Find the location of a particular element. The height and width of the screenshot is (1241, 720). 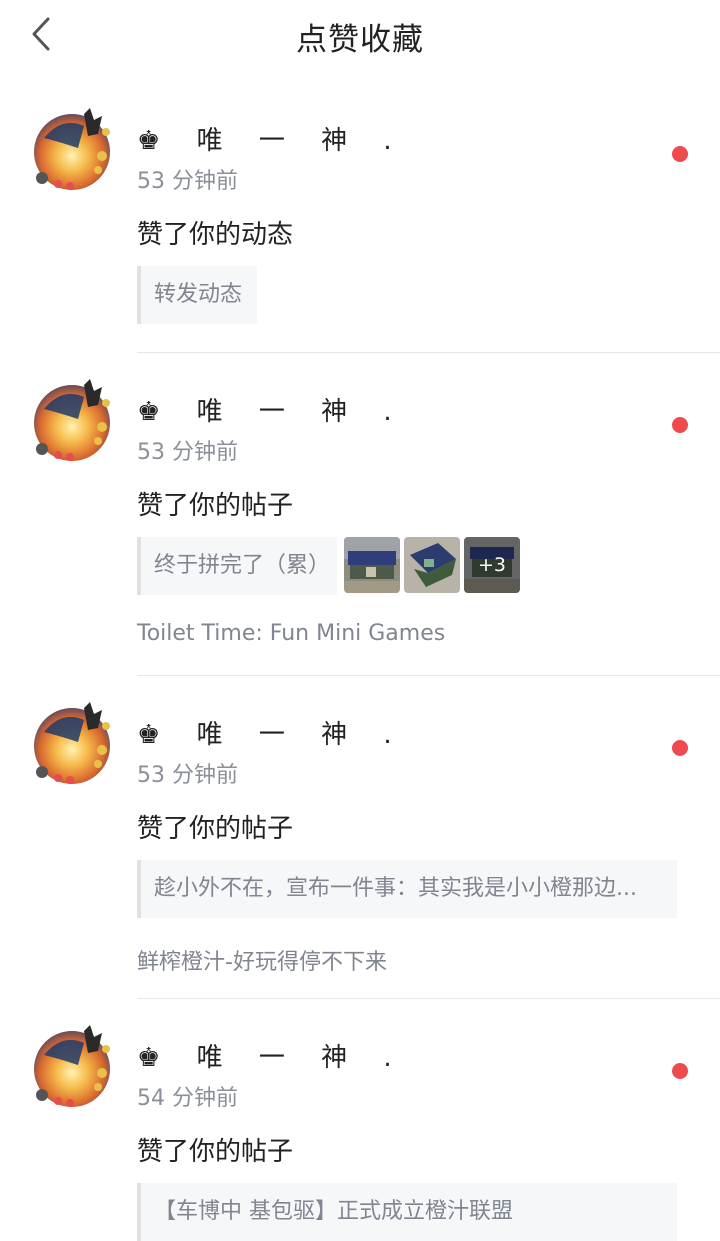

more-images-count: +3 is located at coordinates (492, 565).